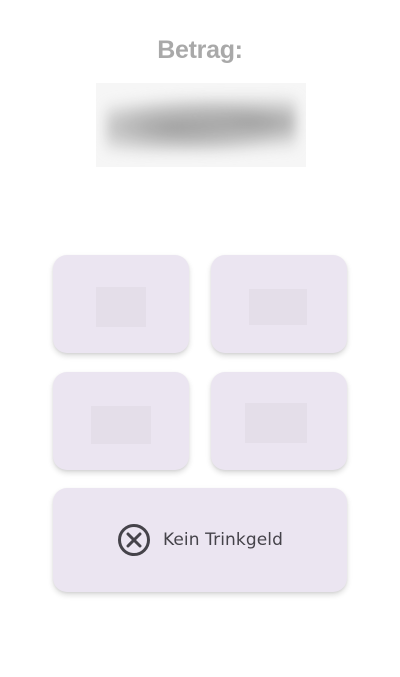 The width and height of the screenshot is (400, 677). What do you see at coordinates (134, 540) in the screenshot?
I see `close-circle-icon` at bounding box center [134, 540].